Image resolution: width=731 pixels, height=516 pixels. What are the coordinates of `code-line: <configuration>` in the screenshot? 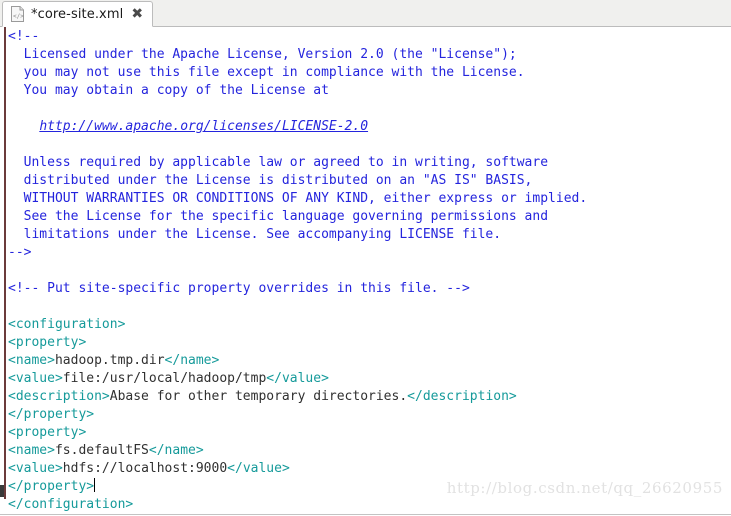 It's located at (297, 325).